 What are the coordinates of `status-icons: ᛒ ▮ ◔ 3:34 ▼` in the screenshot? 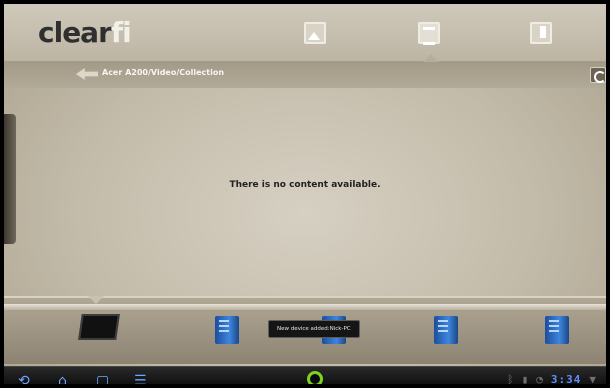 It's located at (551, 378).